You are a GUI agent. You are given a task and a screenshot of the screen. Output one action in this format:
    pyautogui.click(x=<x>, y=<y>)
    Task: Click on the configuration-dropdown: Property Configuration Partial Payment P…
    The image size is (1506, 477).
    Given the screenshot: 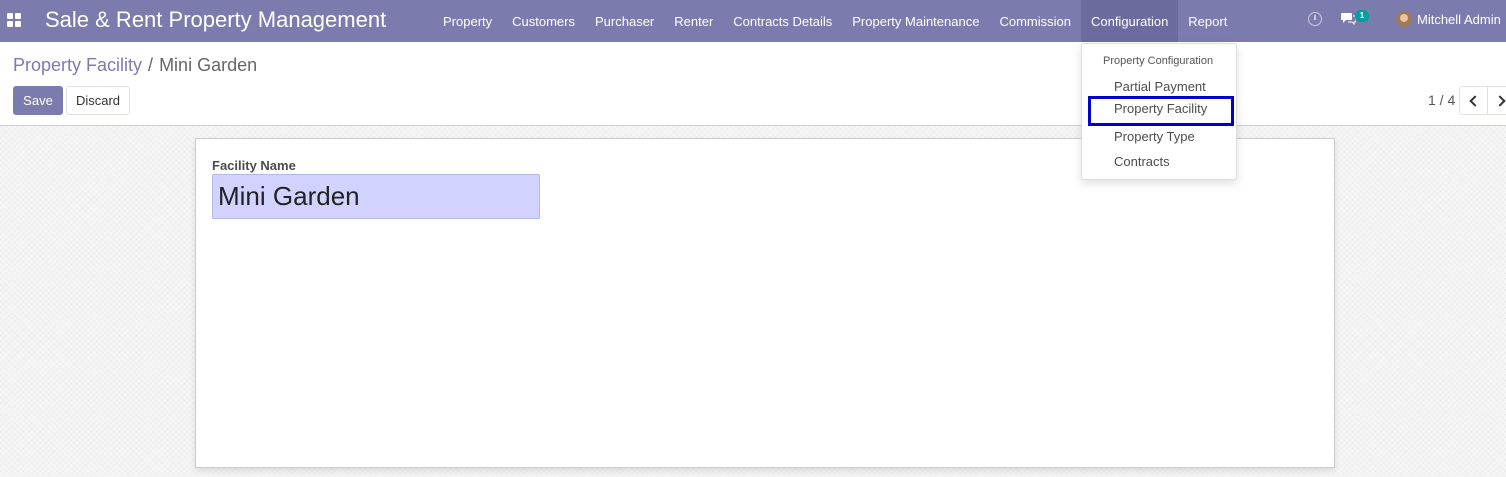 What is the action you would take?
    pyautogui.click(x=1159, y=111)
    